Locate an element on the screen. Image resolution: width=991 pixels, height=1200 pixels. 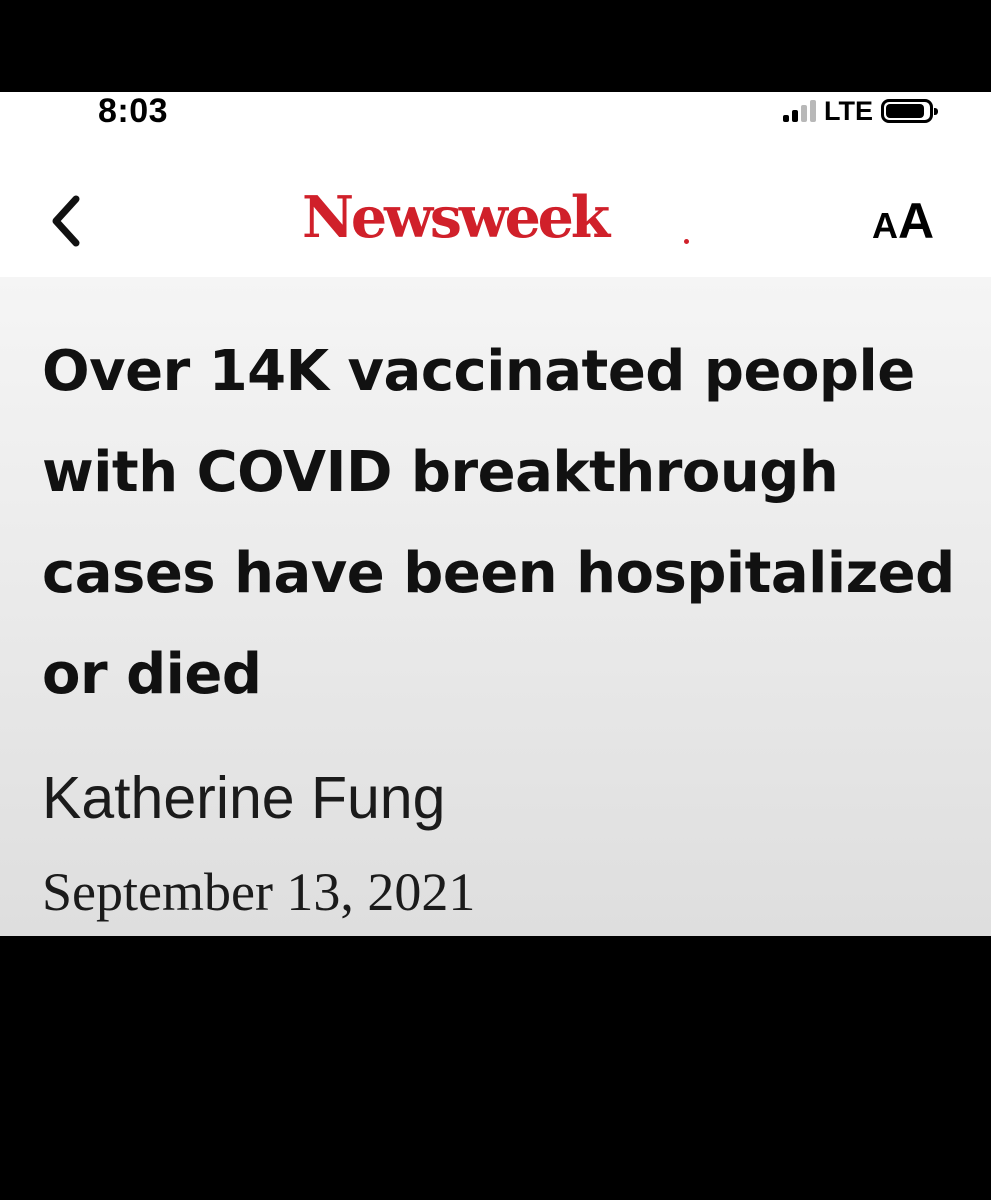
text-size-button: A A is located at coordinates (903, 226).